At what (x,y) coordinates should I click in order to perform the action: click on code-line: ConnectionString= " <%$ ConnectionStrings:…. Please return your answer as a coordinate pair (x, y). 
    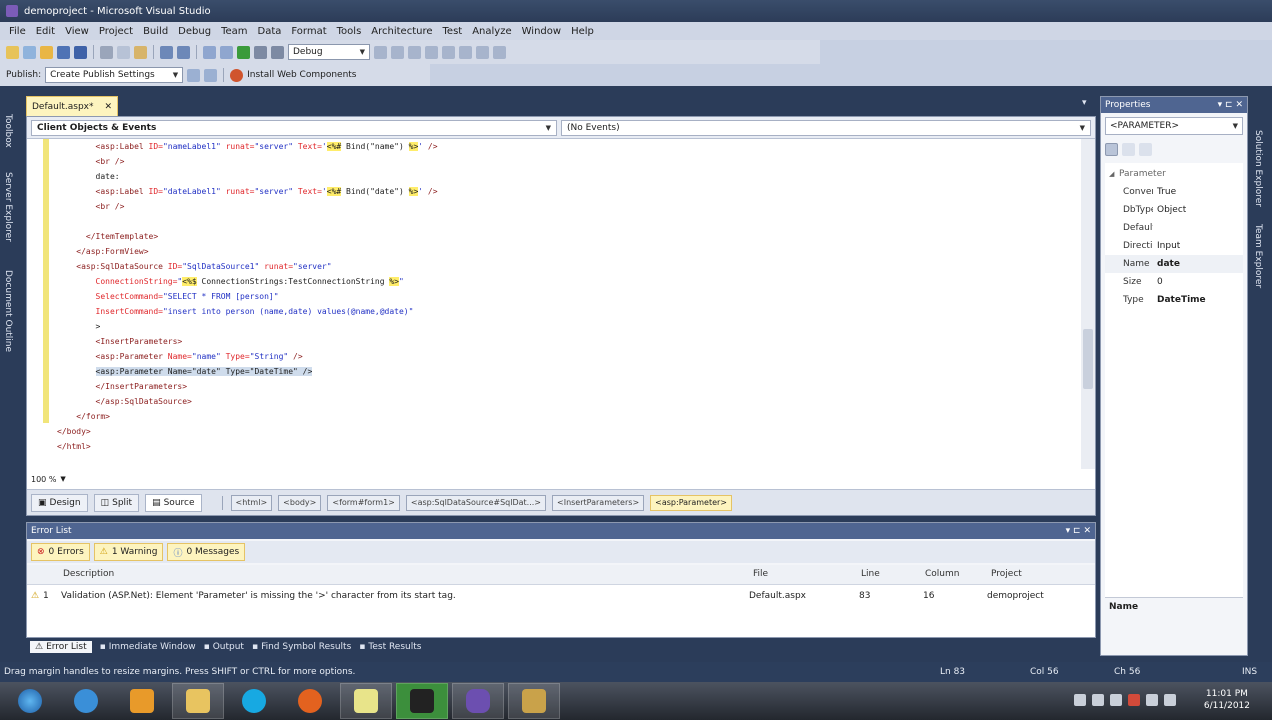
    Looking at the image, I should click on (230, 281).